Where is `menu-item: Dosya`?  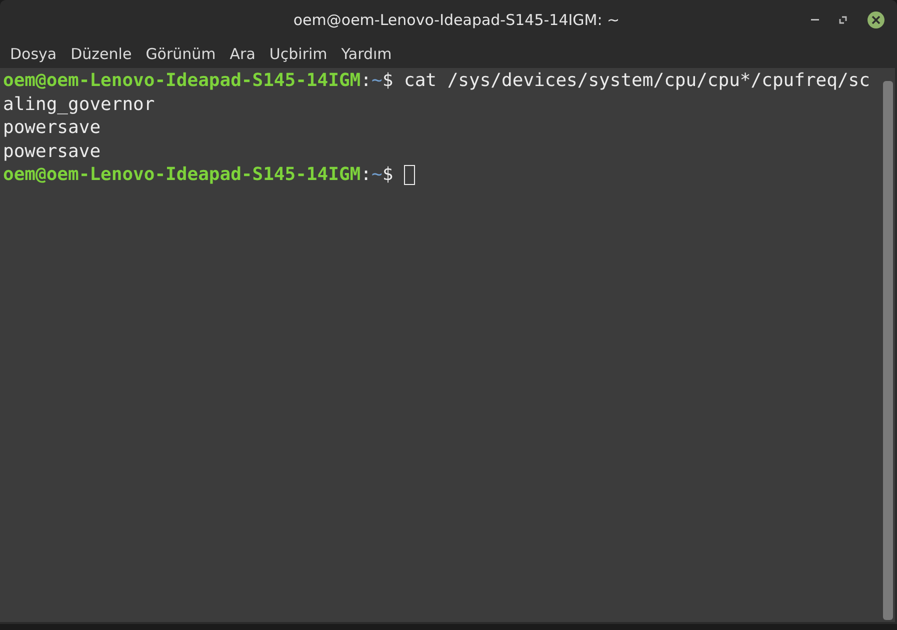 menu-item: Dosya is located at coordinates (33, 54).